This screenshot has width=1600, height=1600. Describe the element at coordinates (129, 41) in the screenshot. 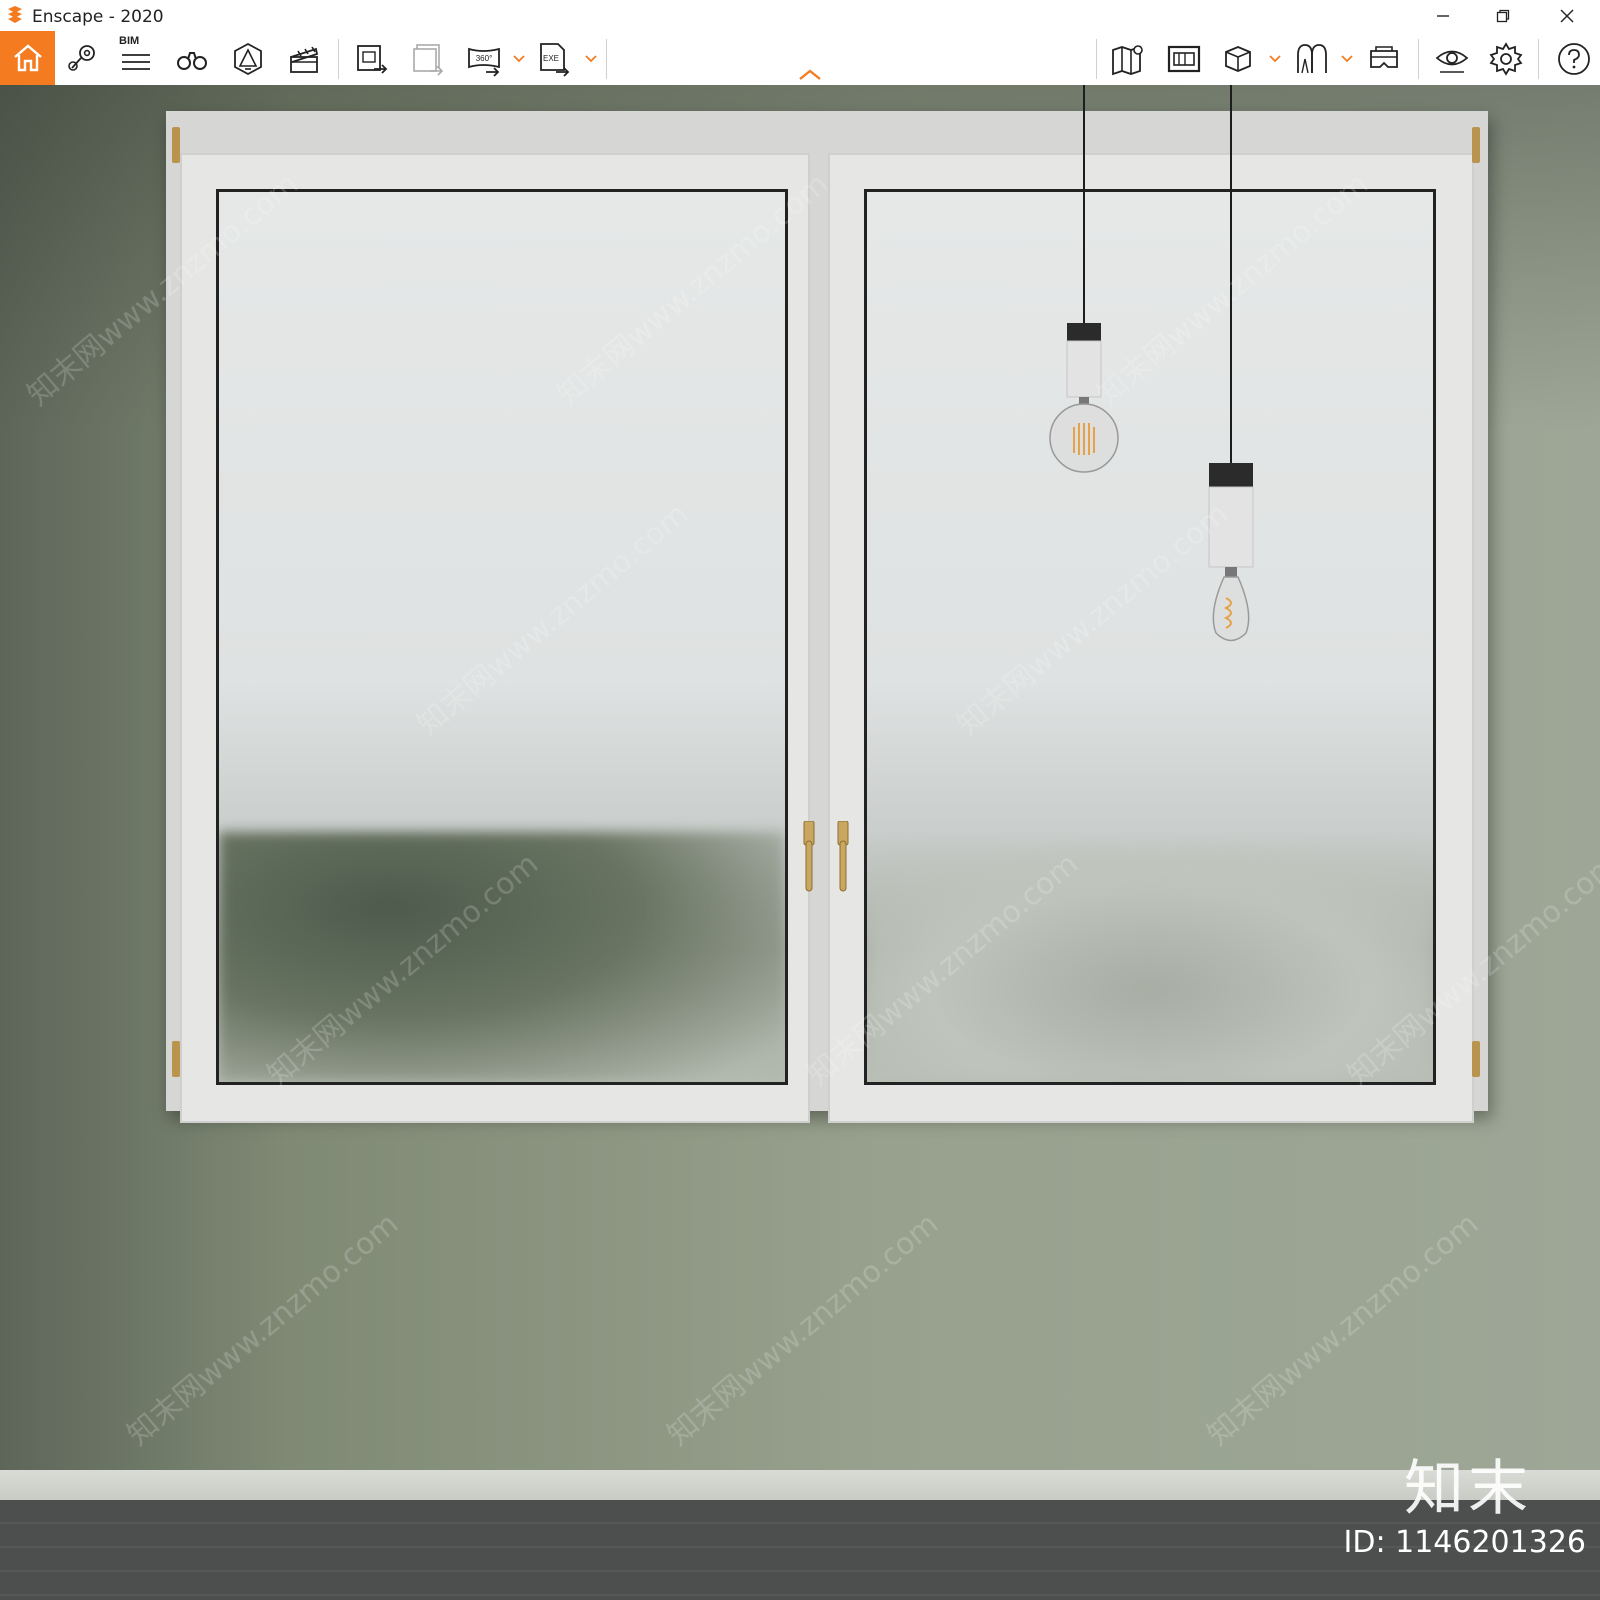

I see `bim-label: BIM` at that location.